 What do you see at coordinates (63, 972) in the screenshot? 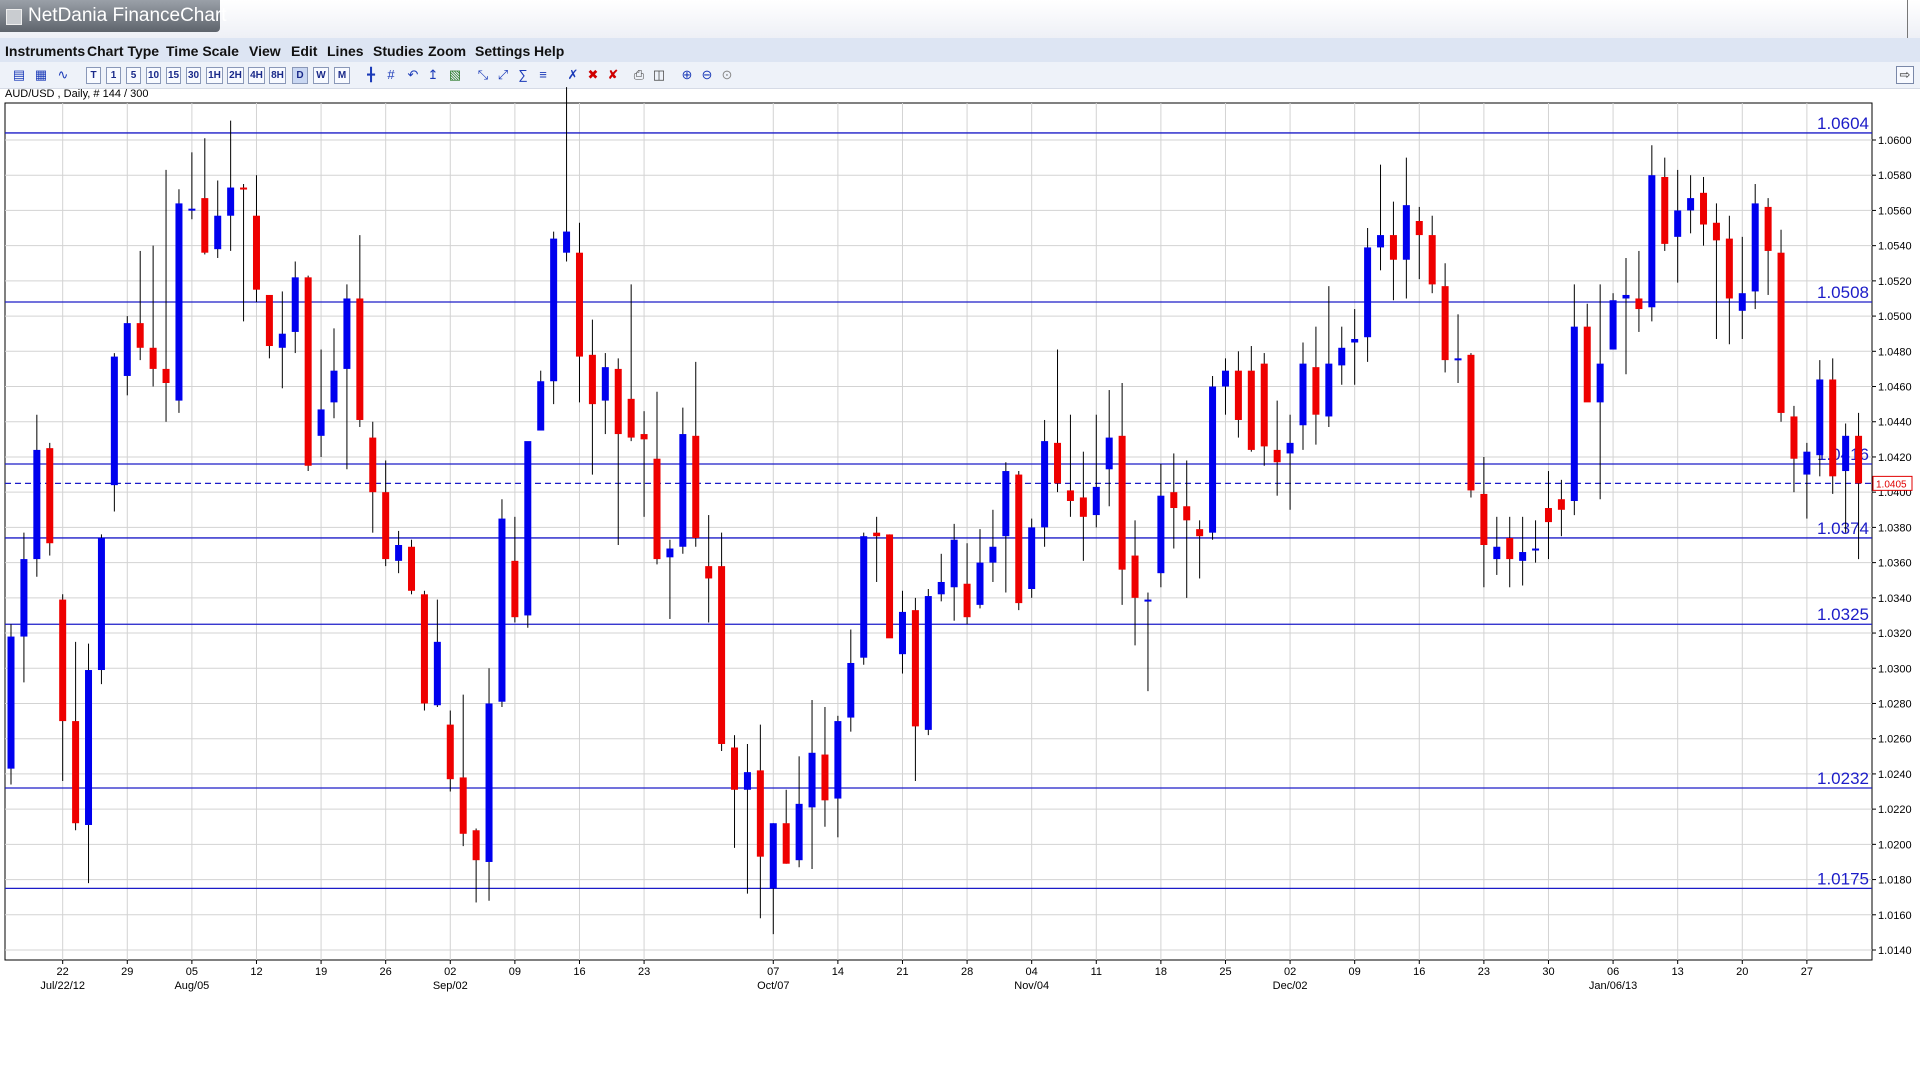
I see `x-tick-label: 22` at bounding box center [63, 972].